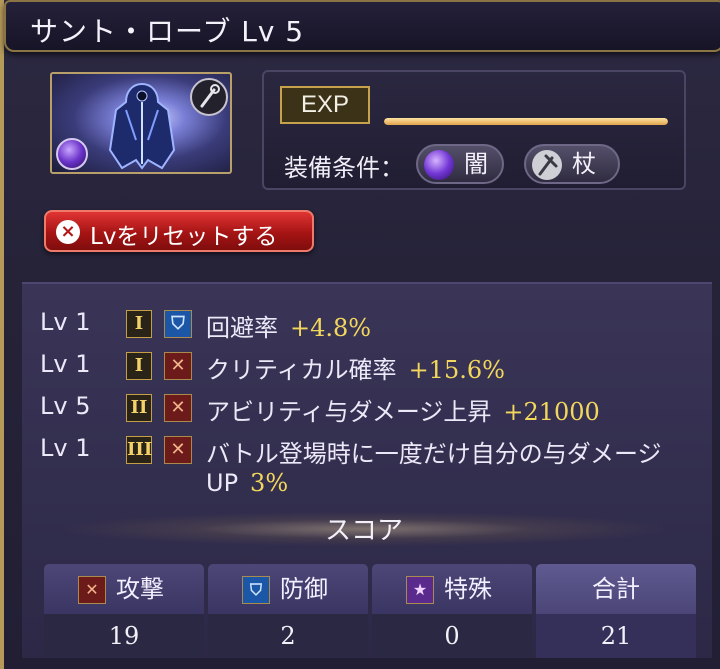  I want to click on score-label: 特殊, so click(468, 589).